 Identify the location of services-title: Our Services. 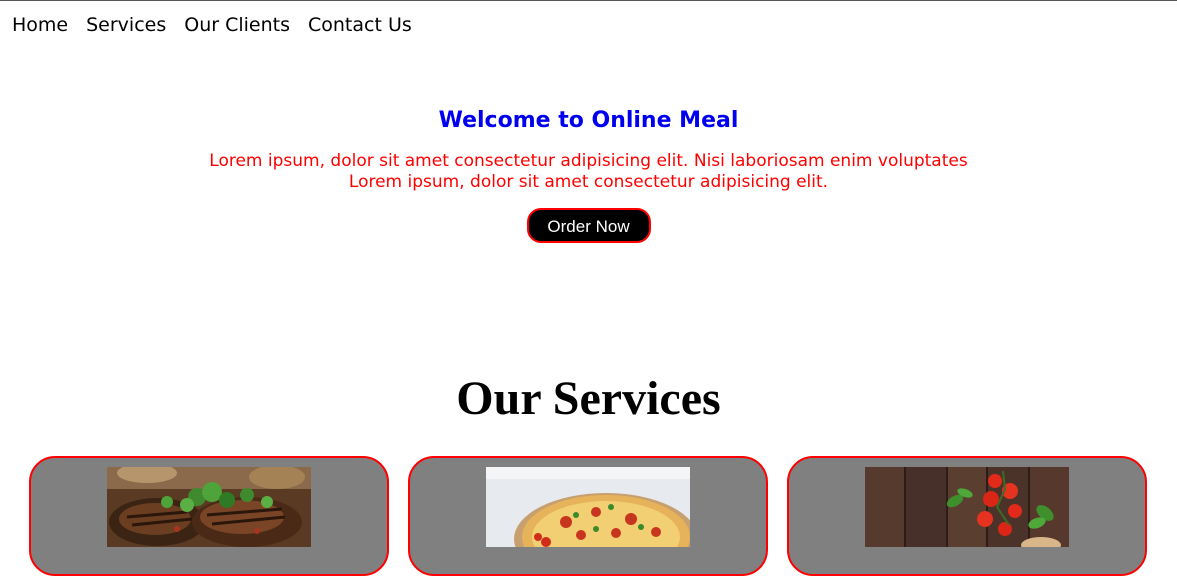
(588, 398).